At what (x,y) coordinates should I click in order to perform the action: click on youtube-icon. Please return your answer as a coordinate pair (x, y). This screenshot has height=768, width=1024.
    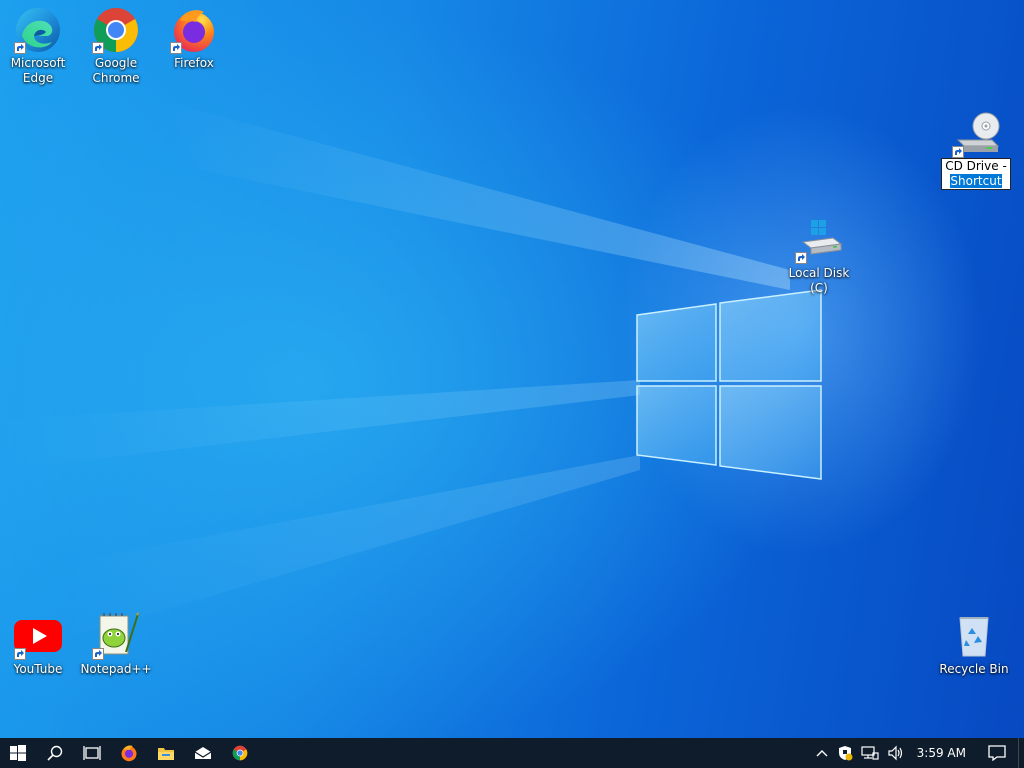
    Looking at the image, I should click on (38, 636).